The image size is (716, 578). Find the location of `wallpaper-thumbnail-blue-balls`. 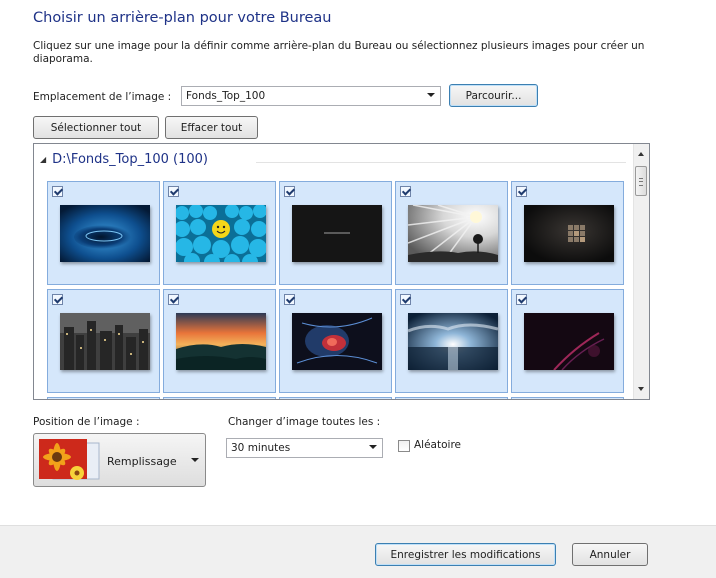

wallpaper-thumbnail-blue-balls is located at coordinates (221, 233).